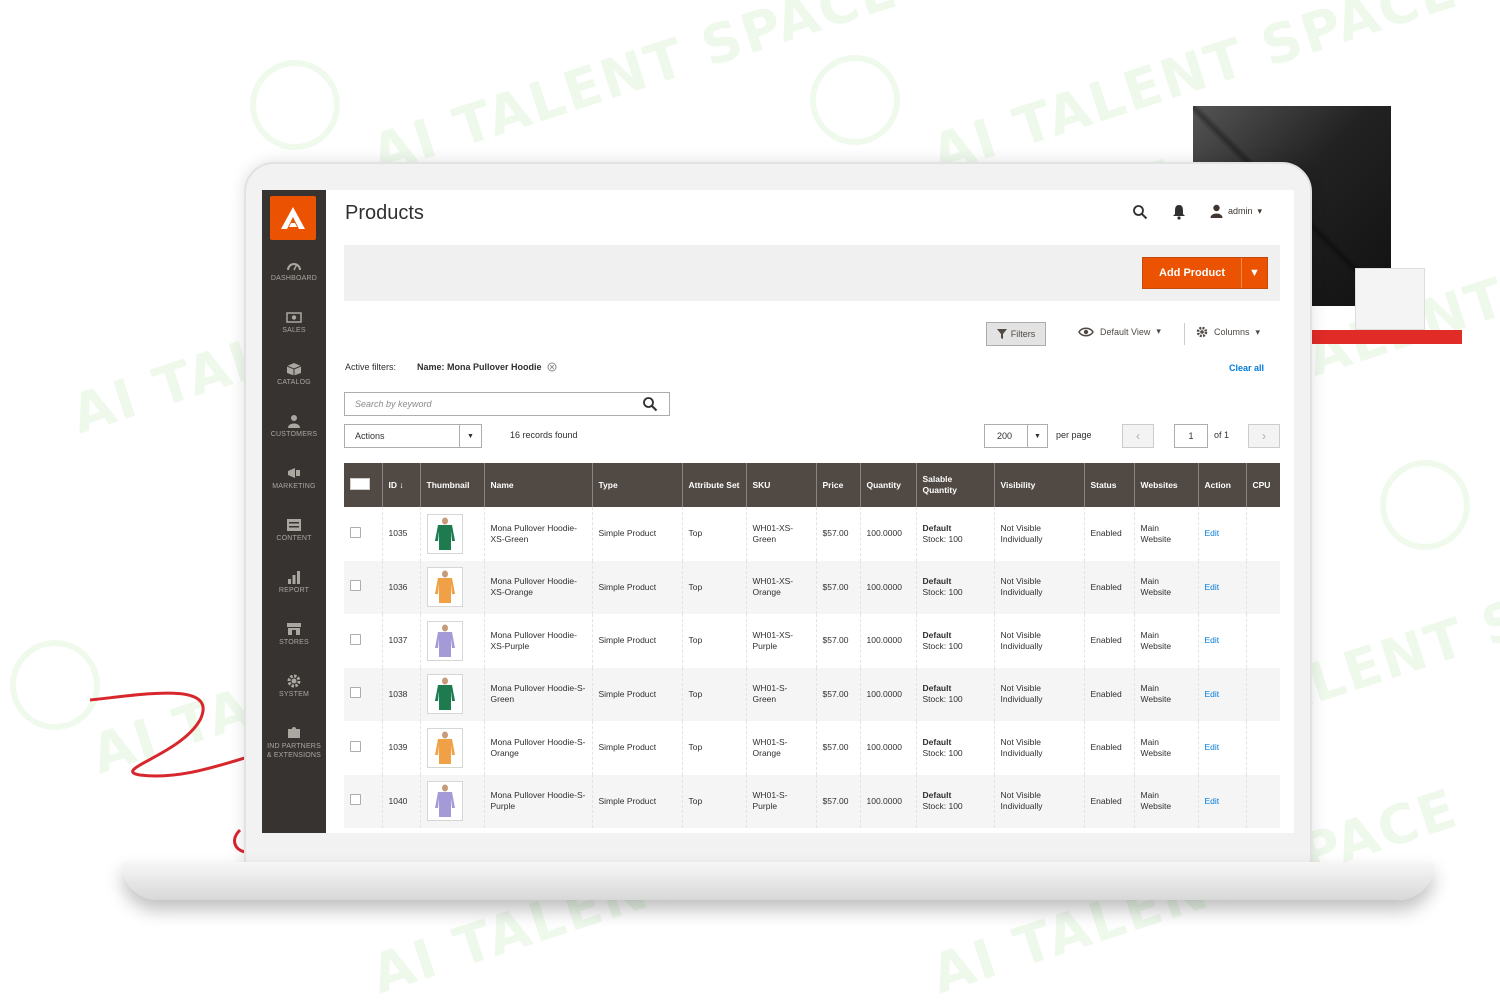  What do you see at coordinates (1016, 436) in the screenshot?
I see `per-page-select: 200 ▼` at bounding box center [1016, 436].